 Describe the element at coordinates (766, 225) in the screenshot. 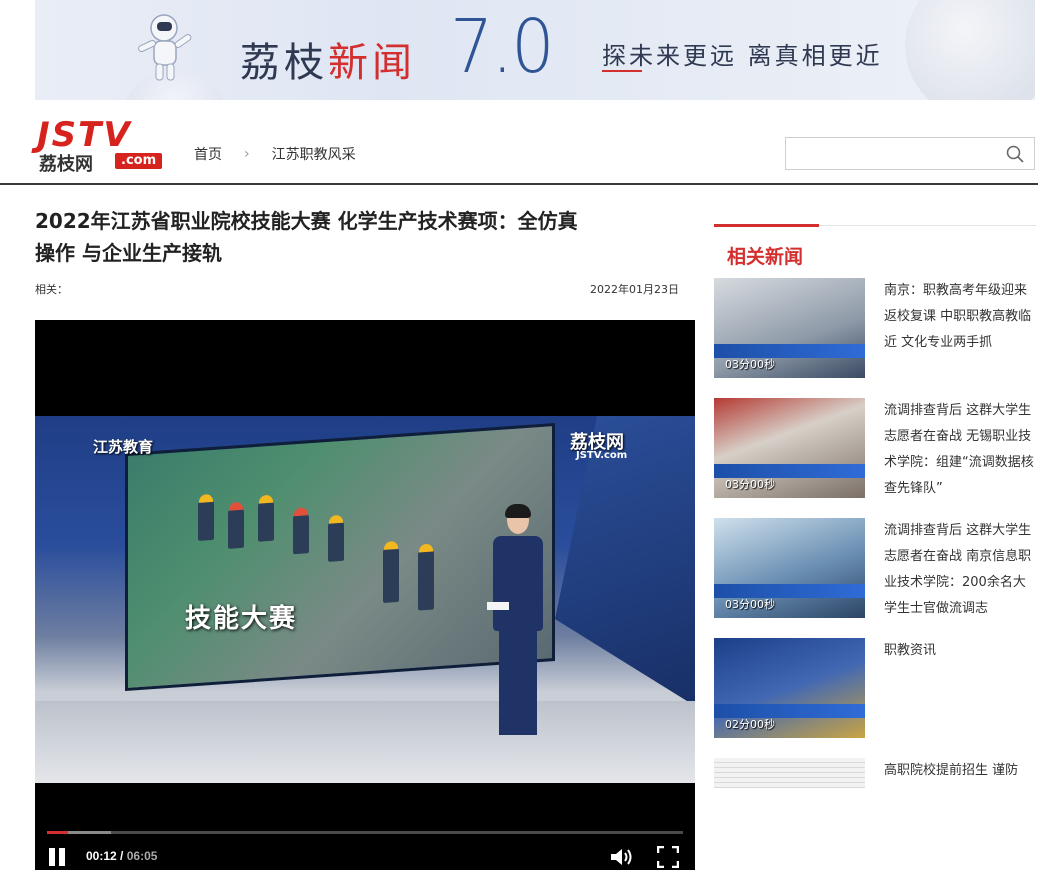

I see `heading-accent-bar` at that location.